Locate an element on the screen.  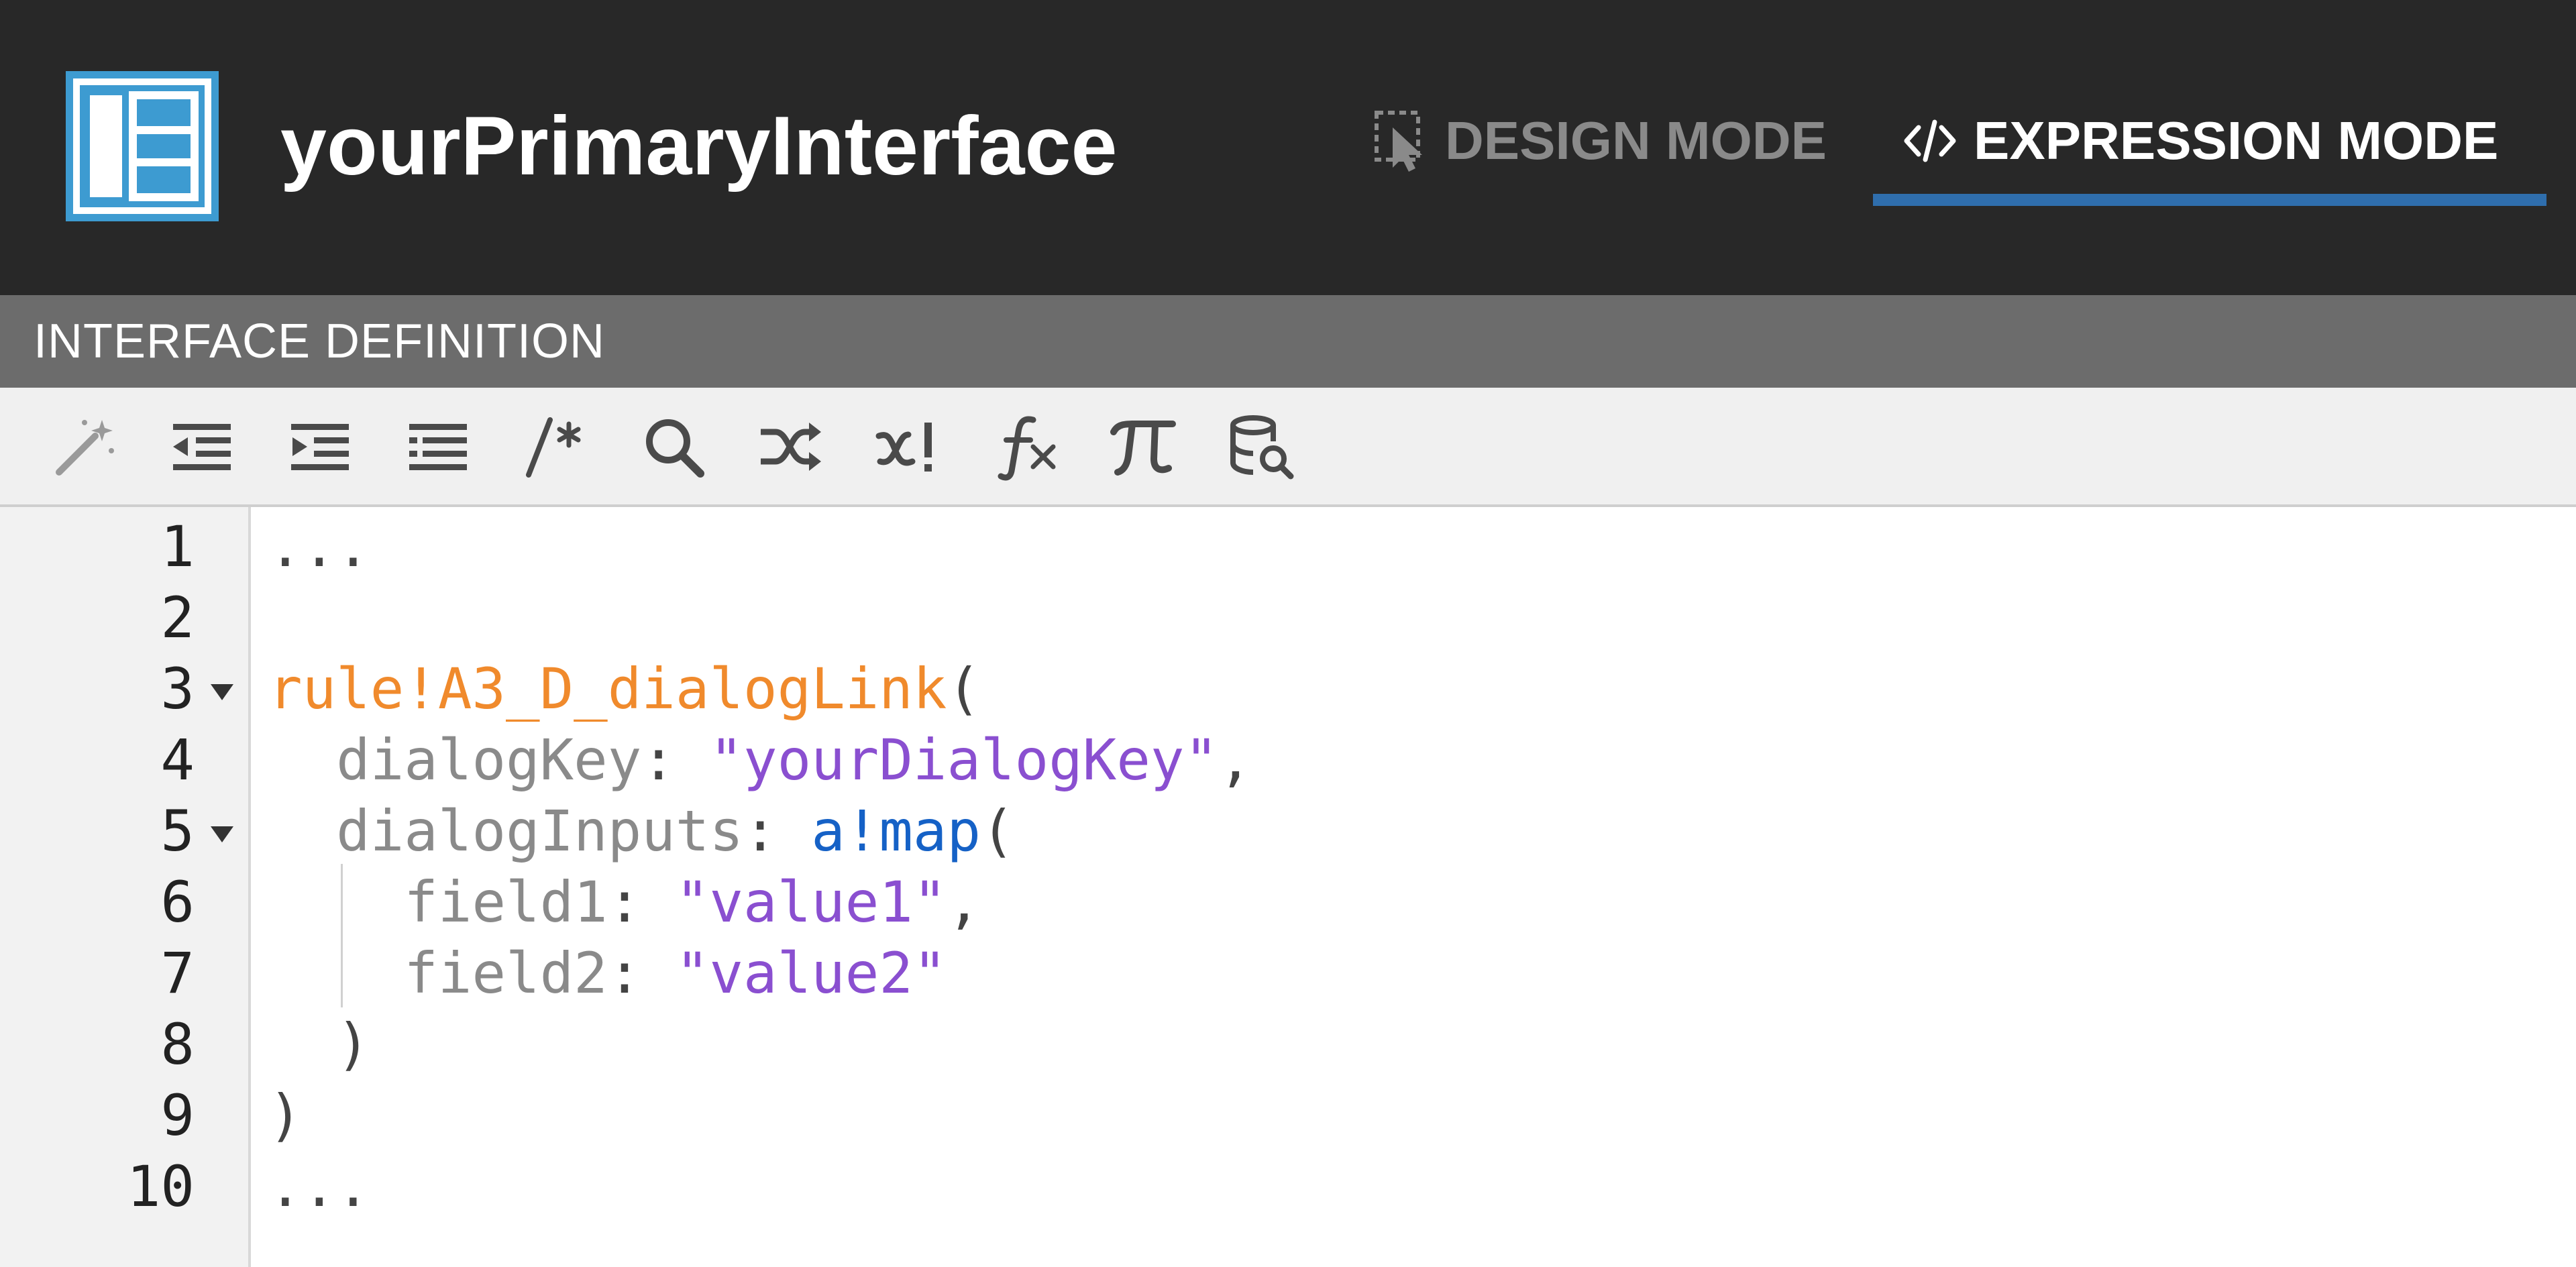
line-number: 8 is located at coordinates (177, 1044).